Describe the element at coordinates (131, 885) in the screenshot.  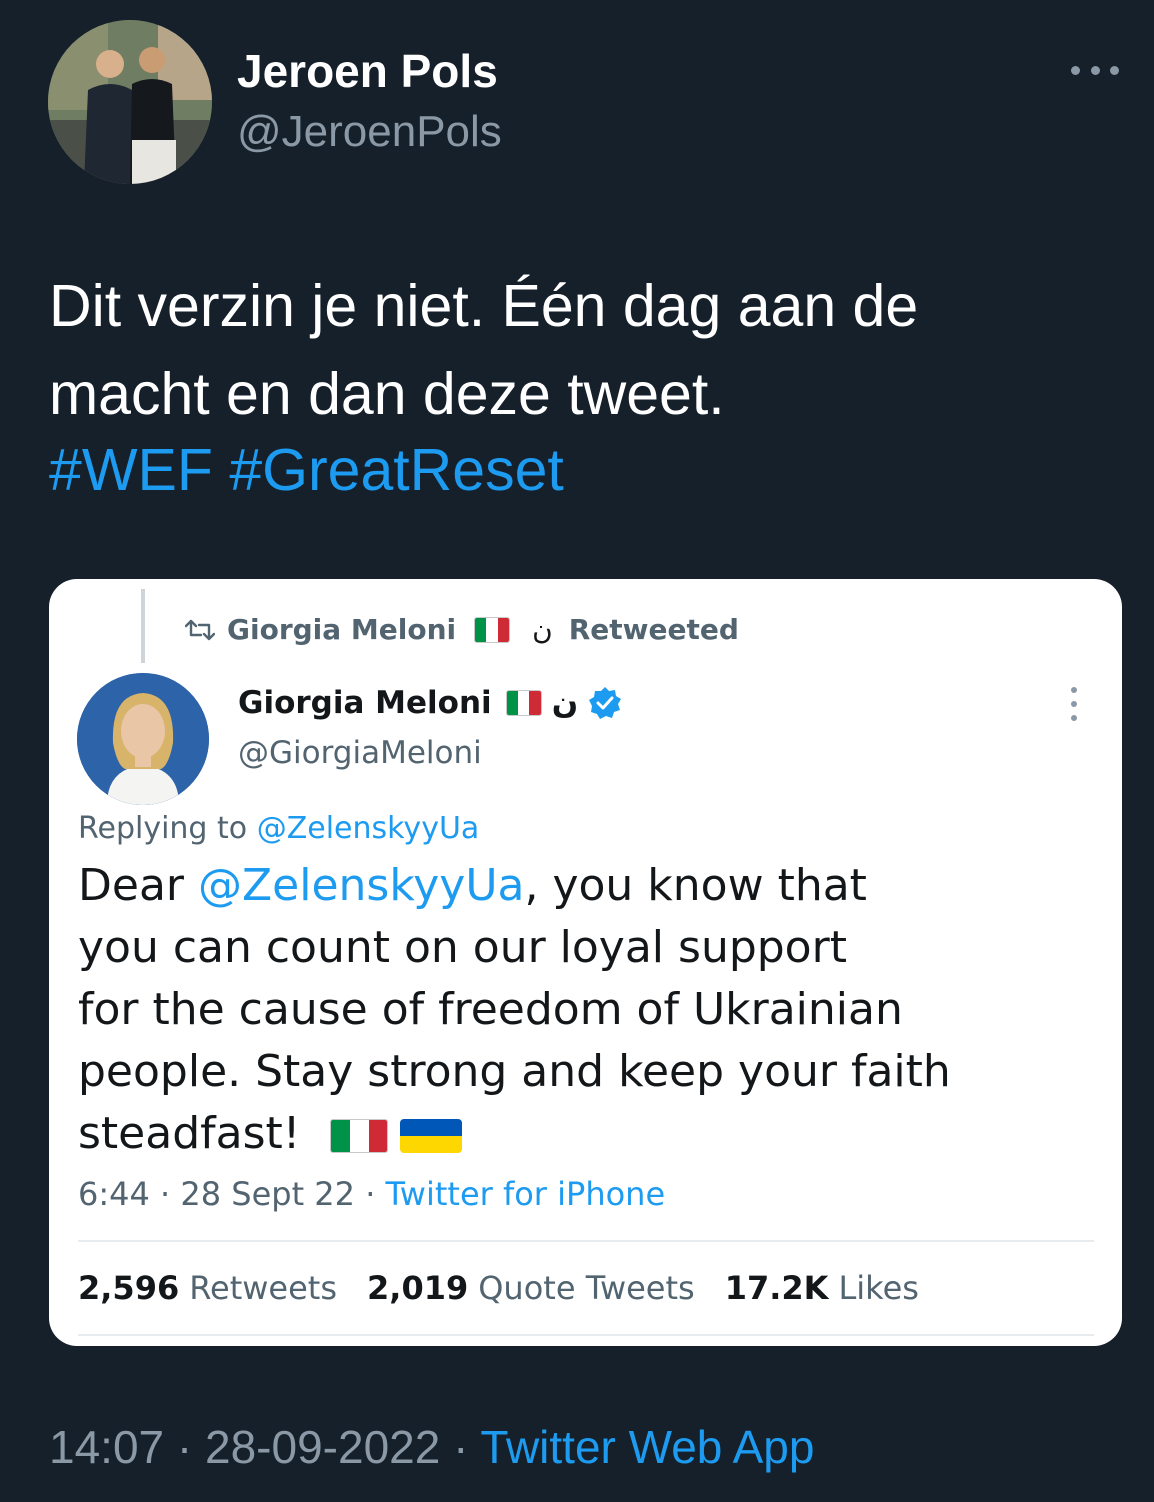
I see `body-dear: Dear` at that location.